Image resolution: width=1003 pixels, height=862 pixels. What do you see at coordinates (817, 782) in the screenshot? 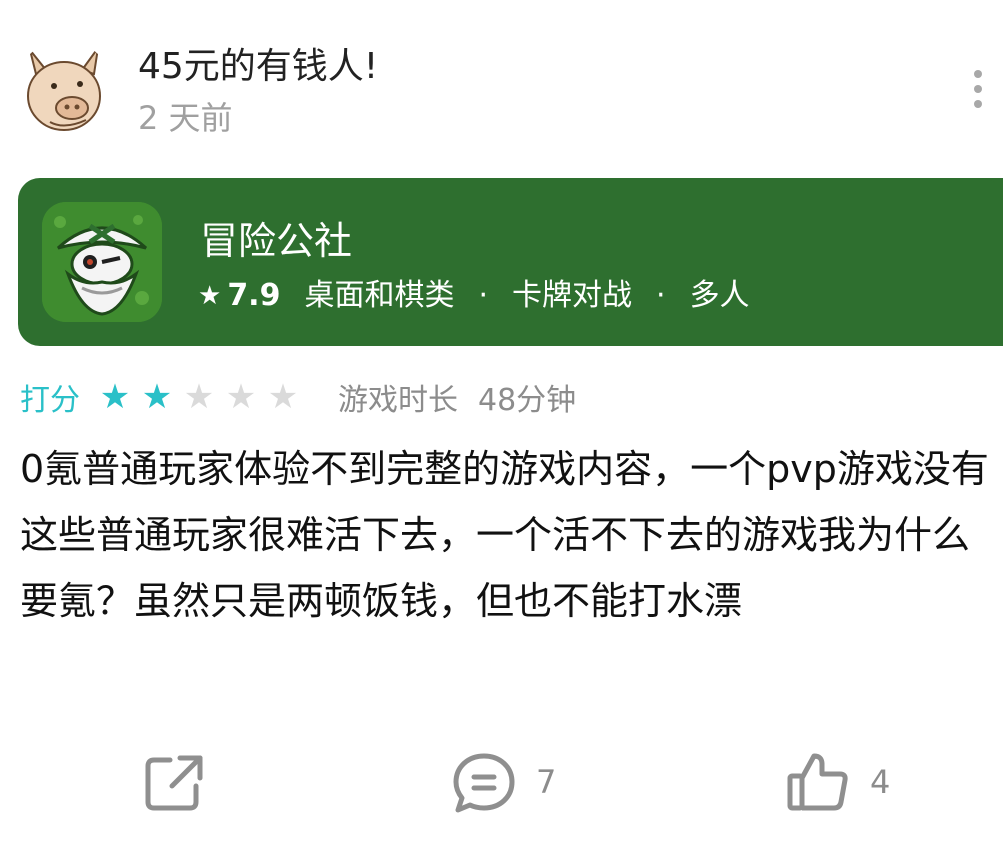
I see `thumbs-up-icon` at bounding box center [817, 782].